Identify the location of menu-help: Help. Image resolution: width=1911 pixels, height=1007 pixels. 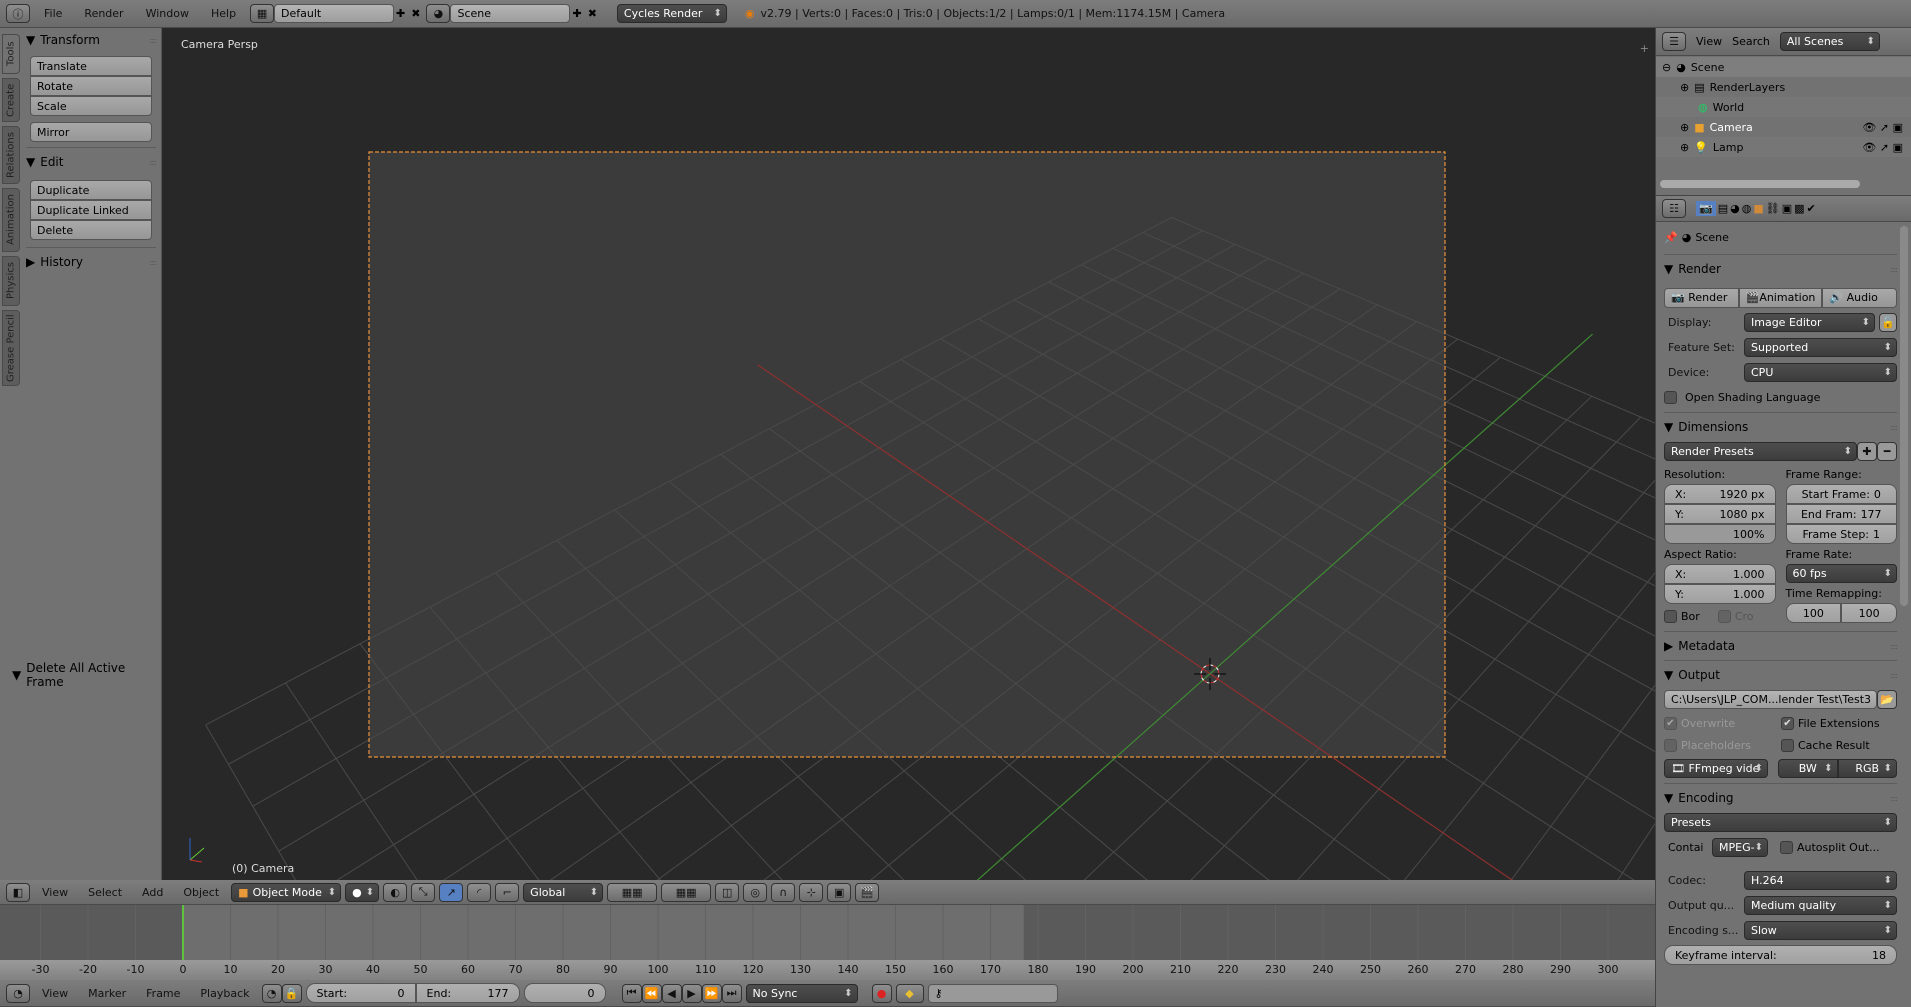
(223, 13).